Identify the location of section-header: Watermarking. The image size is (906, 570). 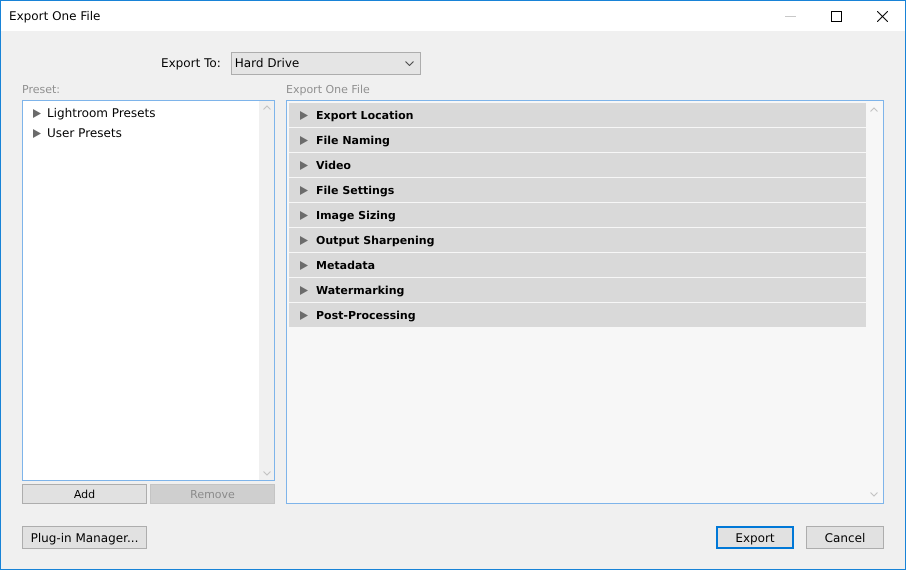
(577, 290).